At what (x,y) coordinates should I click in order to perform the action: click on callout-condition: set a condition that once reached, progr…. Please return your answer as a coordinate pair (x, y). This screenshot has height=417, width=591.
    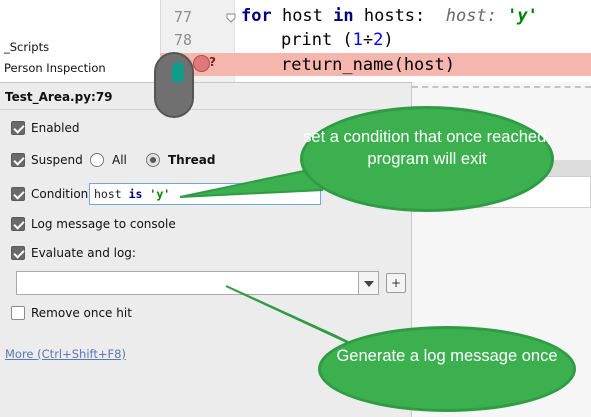
    Looking at the image, I should click on (427, 159).